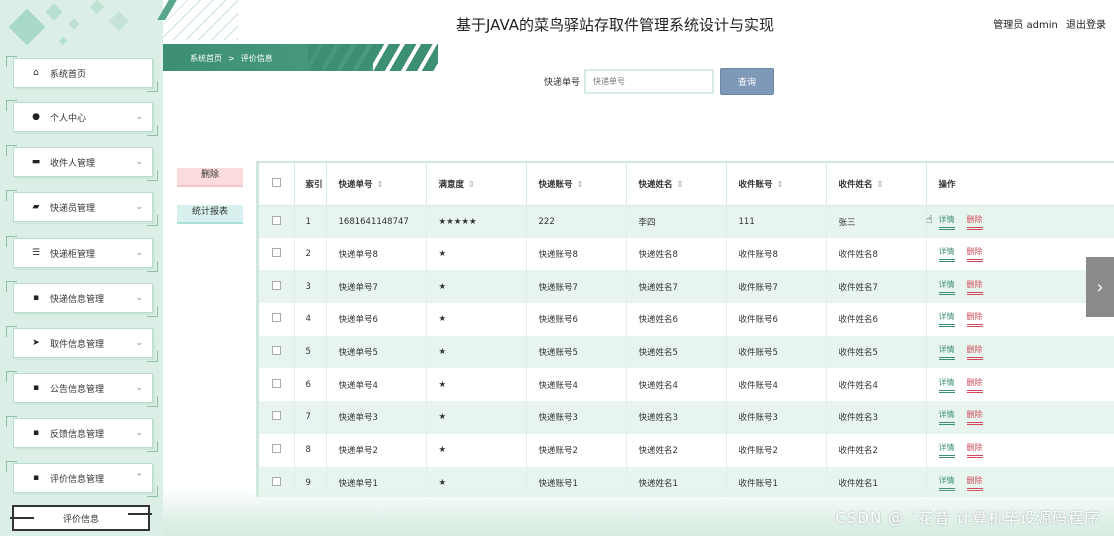 This screenshot has height=536, width=1114. I want to click on home-icon: ⌂, so click(36, 73).